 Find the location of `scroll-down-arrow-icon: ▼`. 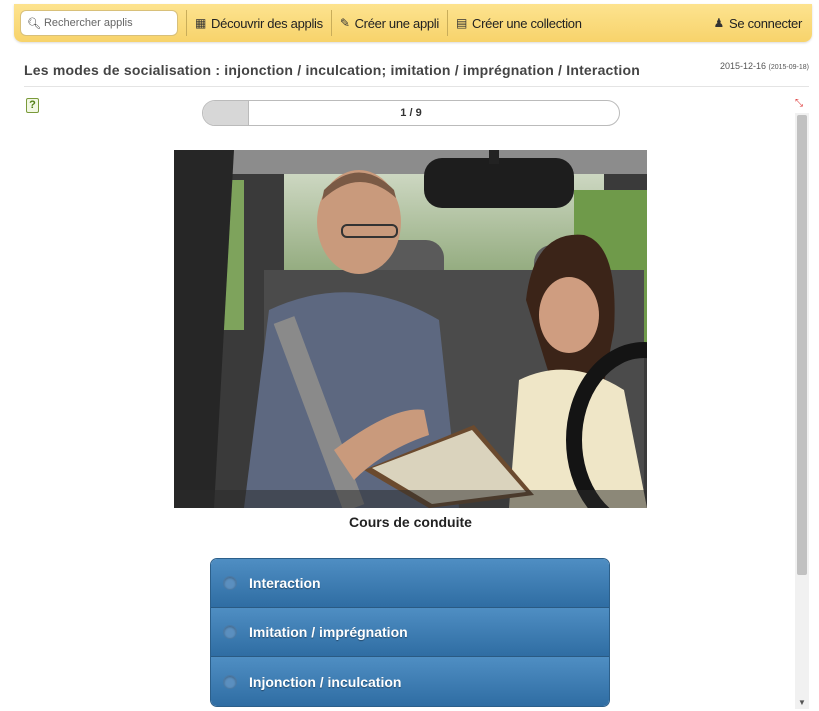

scroll-down-arrow-icon: ▼ is located at coordinates (802, 702).